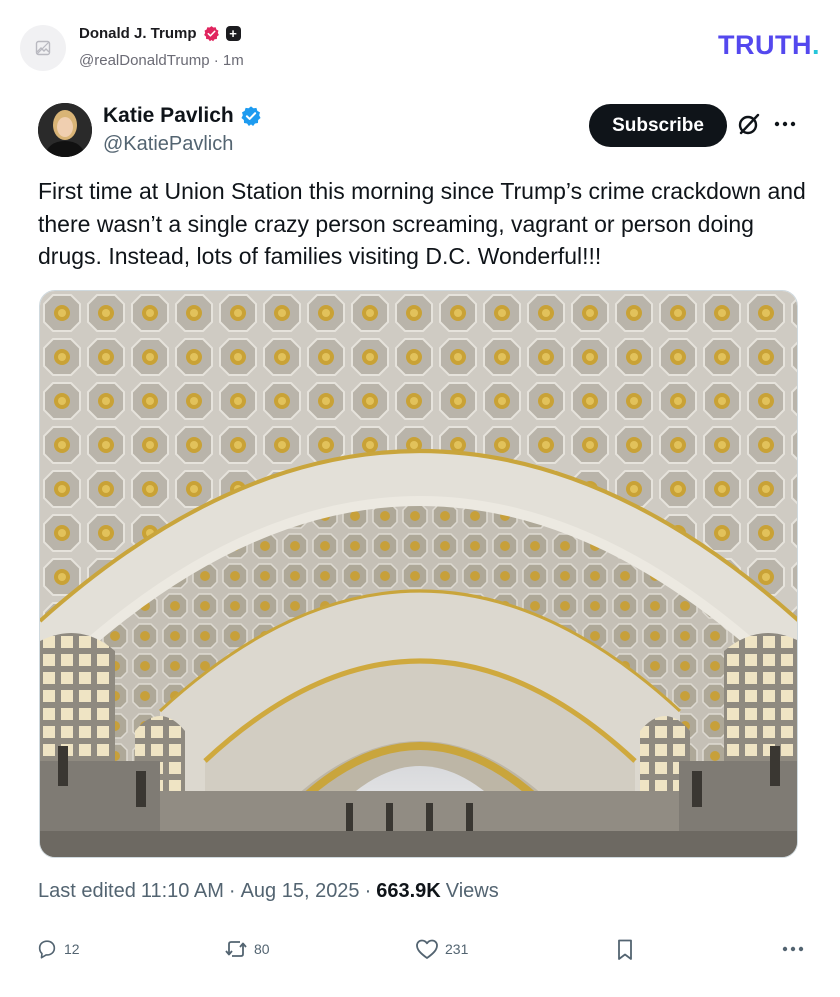 The image size is (840, 997). I want to click on avatar-portrait-icon, so click(65, 130).